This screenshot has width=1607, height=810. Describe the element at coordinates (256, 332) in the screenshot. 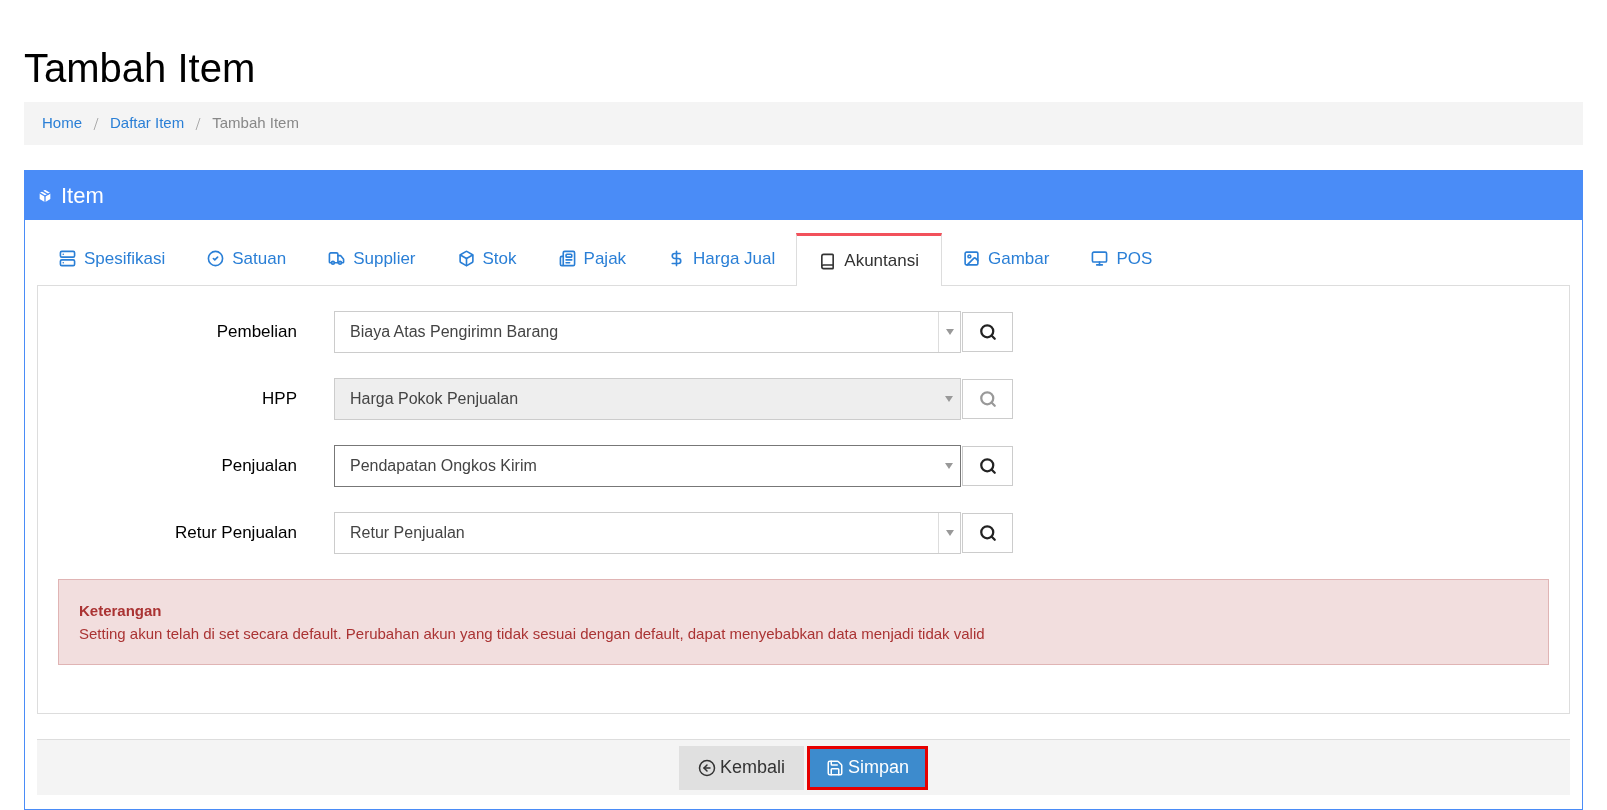

I see `field-label: Pembelian` at that location.